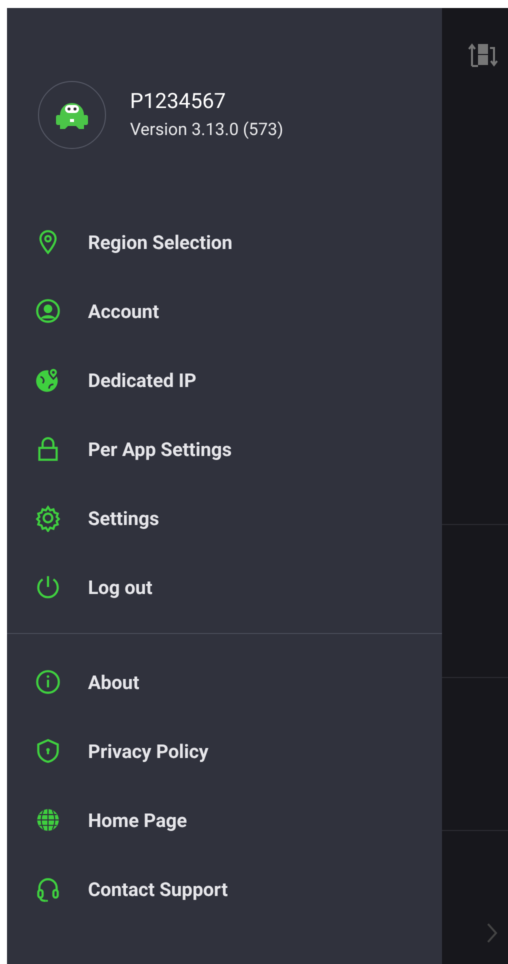 This screenshot has height=964, width=508. Describe the element at coordinates (224, 889) in the screenshot. I see `menu-item: Contact Support` at that location.